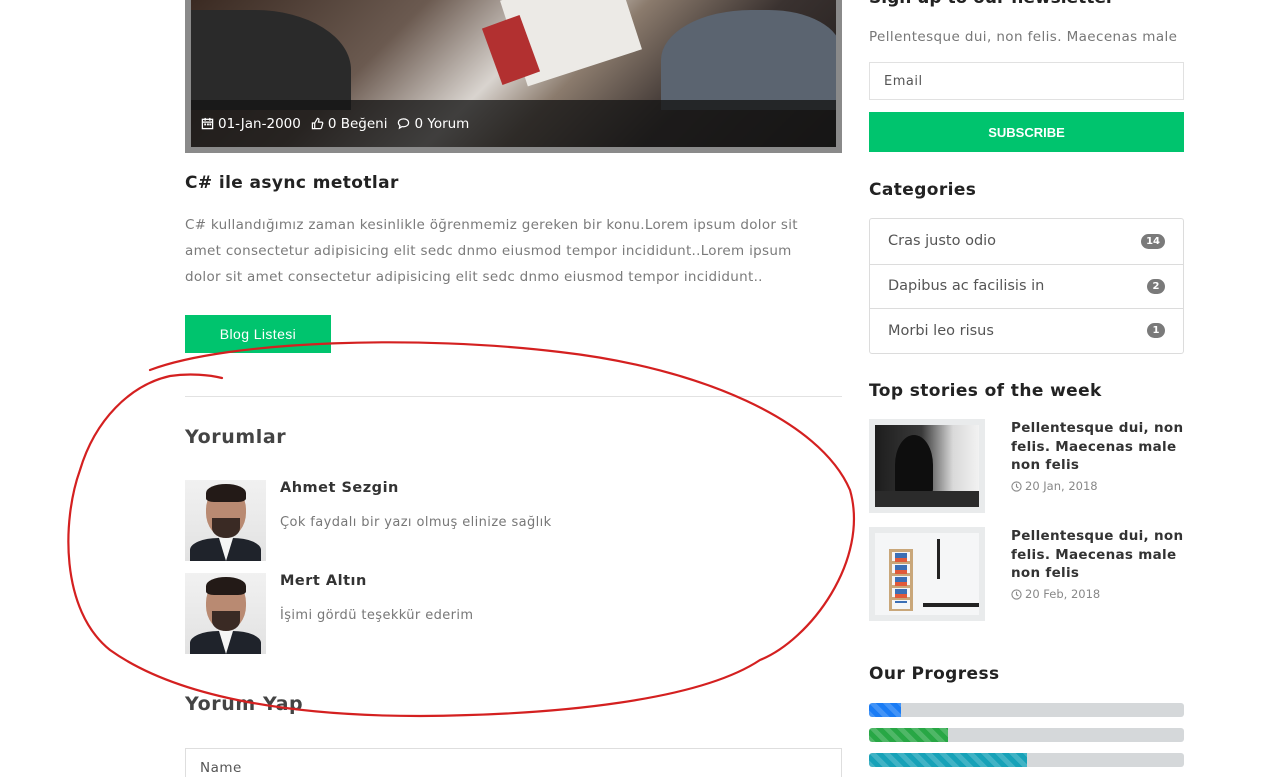  Describe the element at coordinates (991, 4) in the screenshot. I see `newsletter-title: Sign up to our newsletter` at that location.